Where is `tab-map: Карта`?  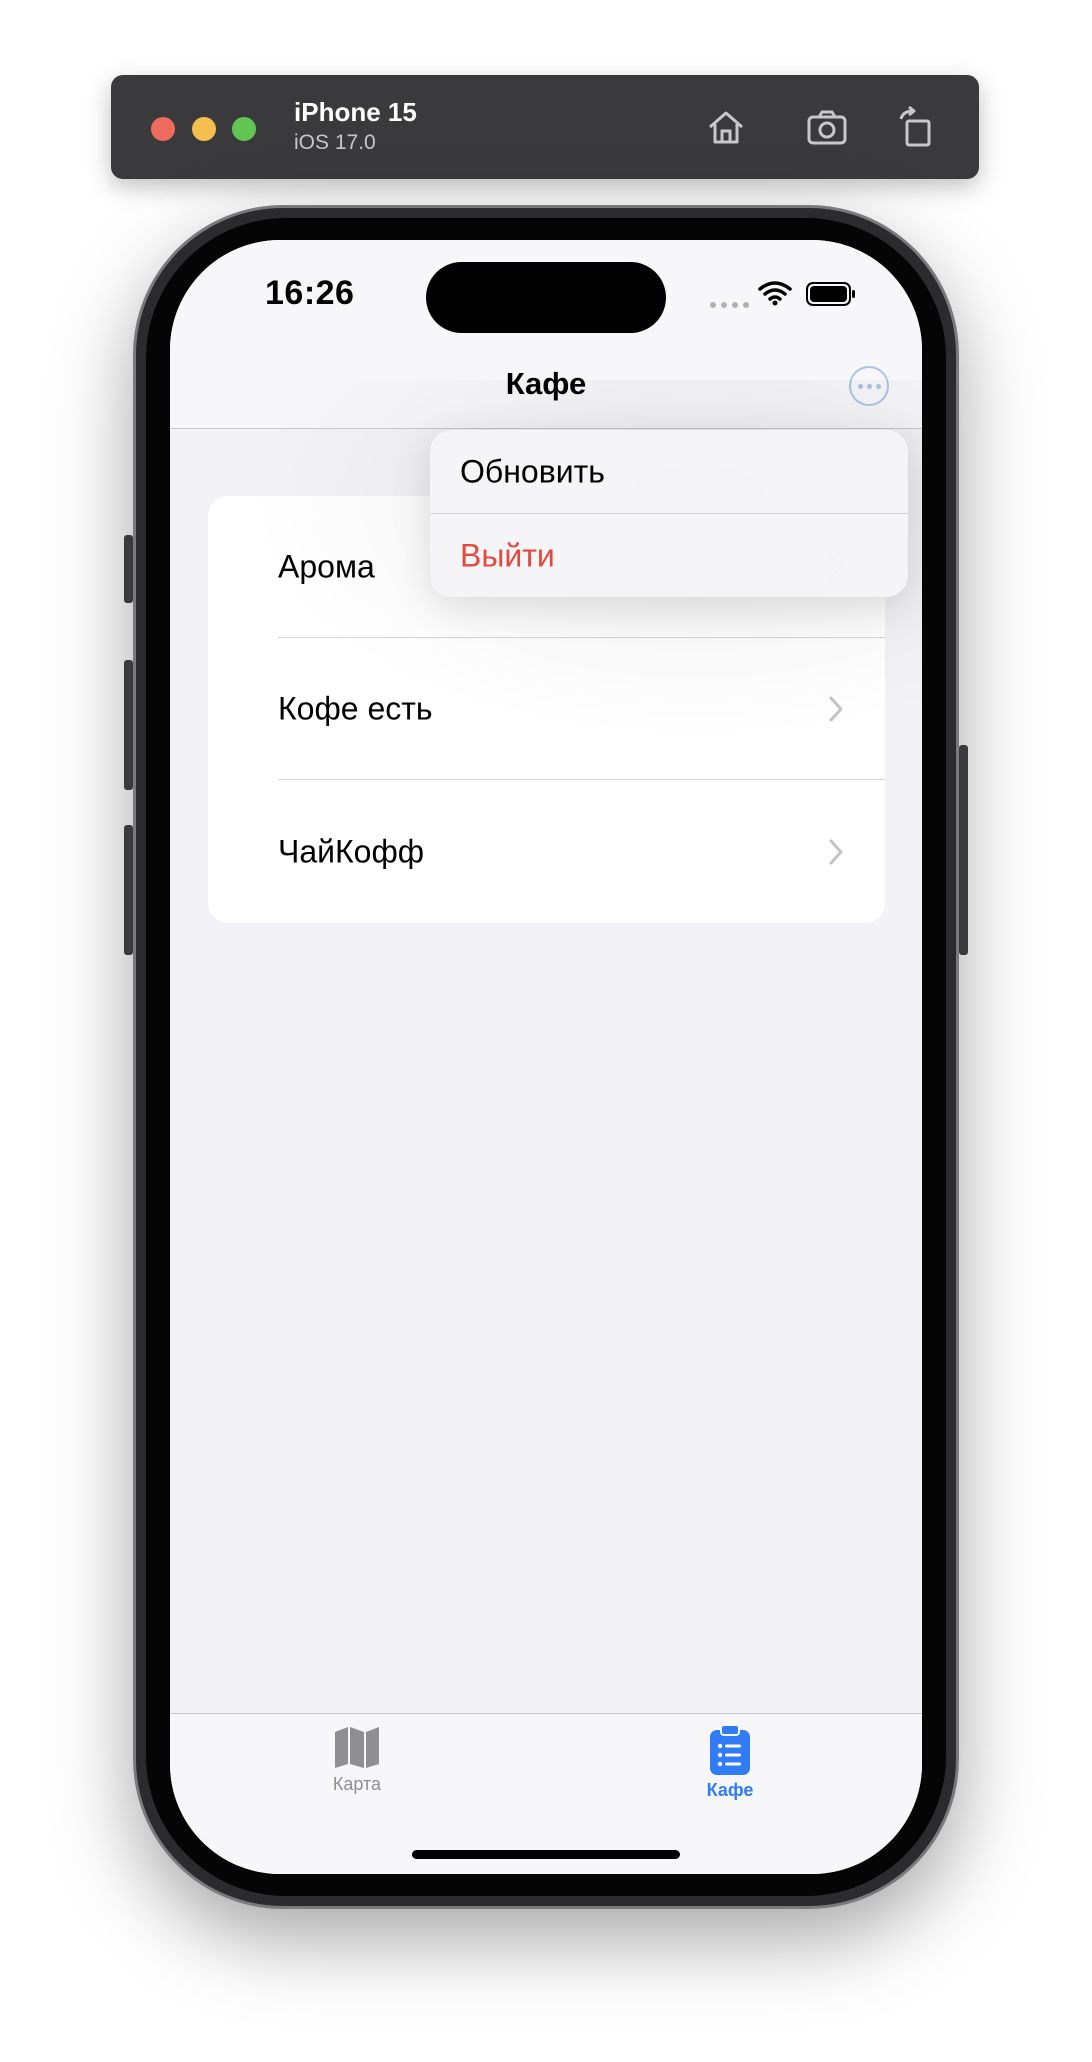
tab-map: Карта is located at coordinates (357, 1774).